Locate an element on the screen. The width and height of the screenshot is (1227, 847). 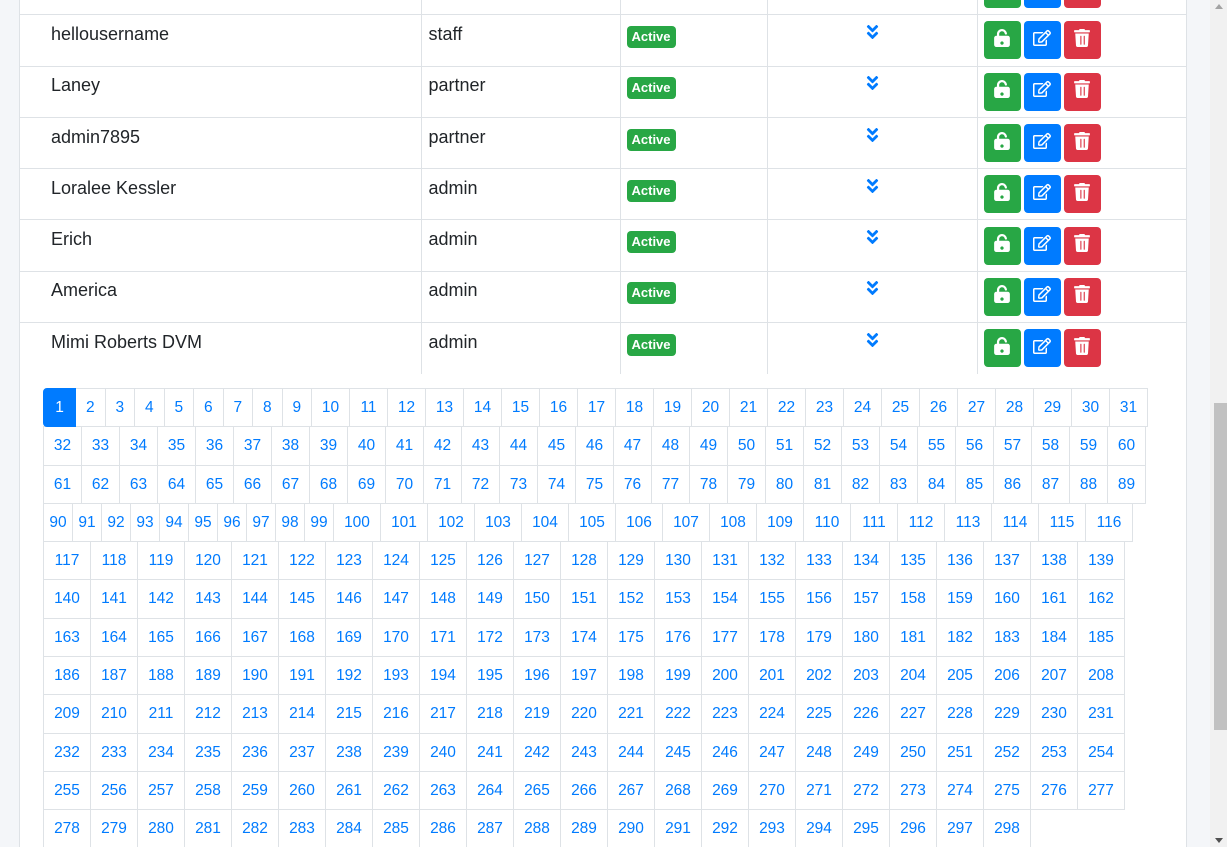
page-link-162: 162 is located at coordinates (1101, 599).